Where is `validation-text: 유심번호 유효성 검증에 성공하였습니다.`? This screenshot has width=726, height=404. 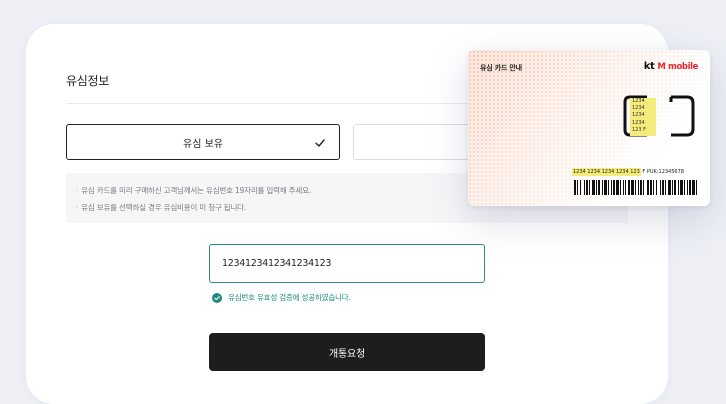
validation-text: 유심번호 유효성 검증에 성공하였습니다. is located at coordinates (289, 297).